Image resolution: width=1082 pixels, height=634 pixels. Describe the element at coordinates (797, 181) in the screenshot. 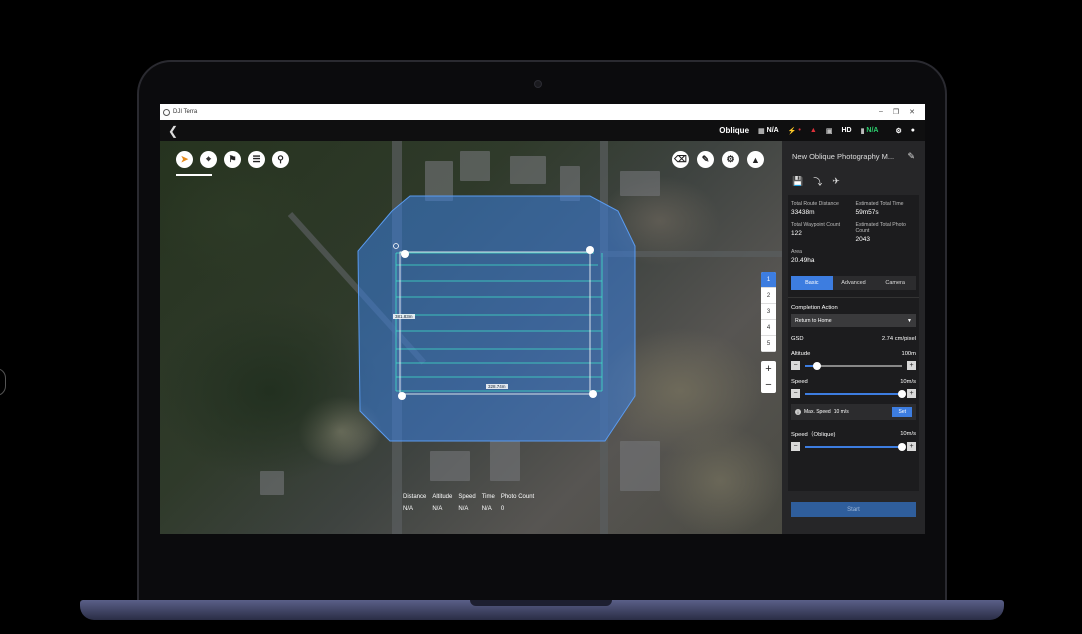

I see `save-icon: 💾` at that location.